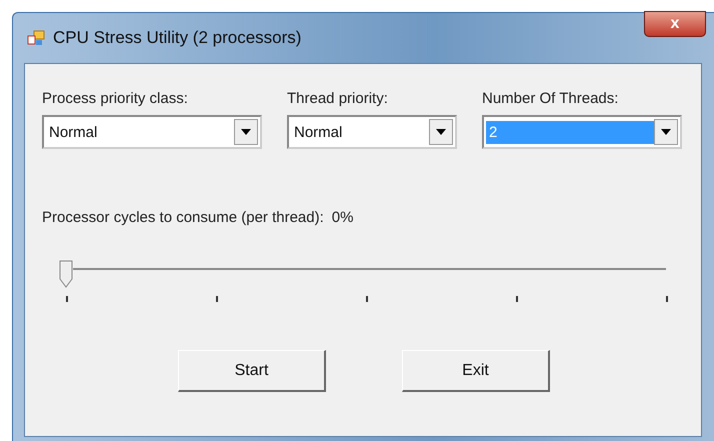 The image size is (714, 441). Describe the element at coordinates (570, 132) in the screenshot. I see `dropdown-value: 2` at that location.